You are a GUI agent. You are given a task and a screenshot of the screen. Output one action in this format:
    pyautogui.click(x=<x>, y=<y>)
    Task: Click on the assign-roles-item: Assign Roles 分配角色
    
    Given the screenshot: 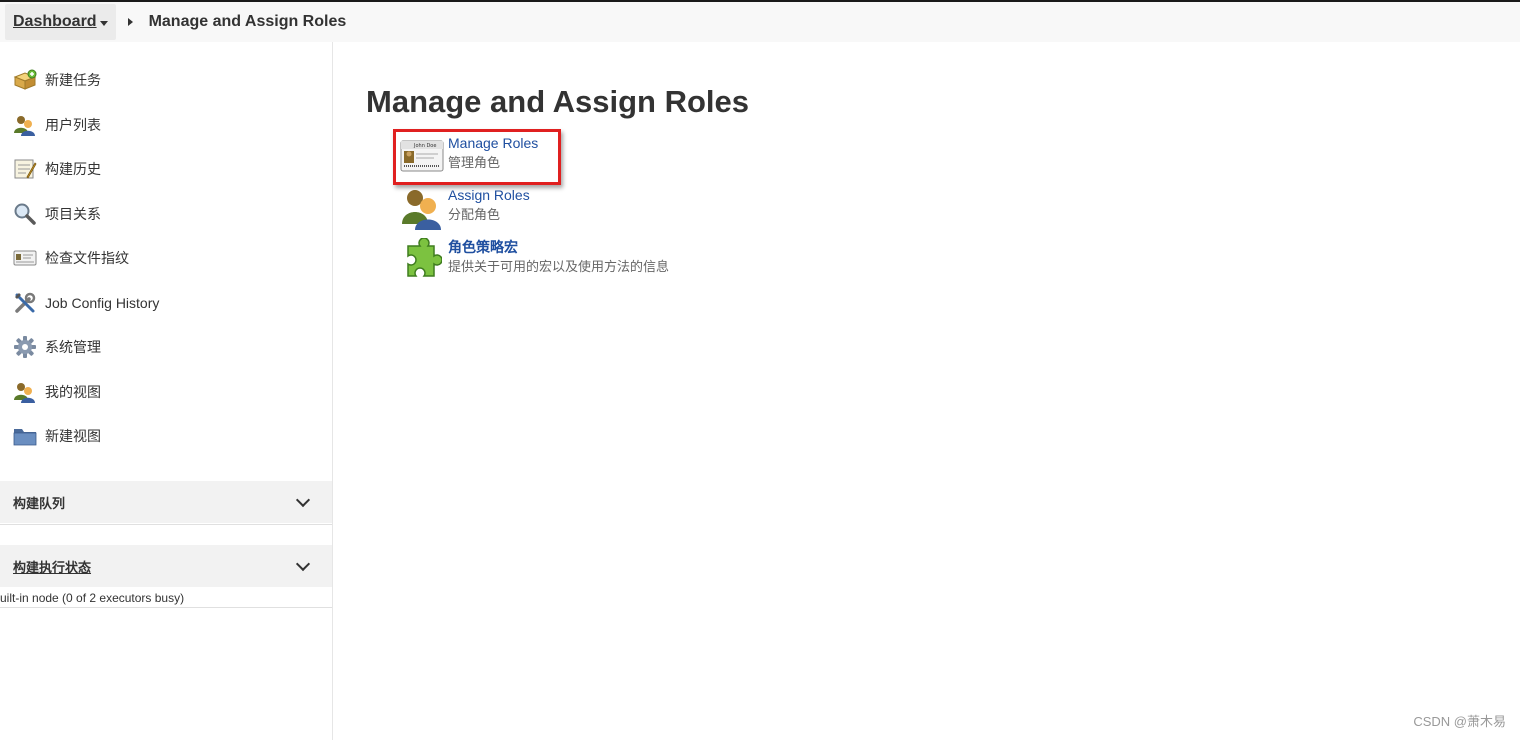 What is the action you would take?
    pyautogui.click(x=464, y=208)
    